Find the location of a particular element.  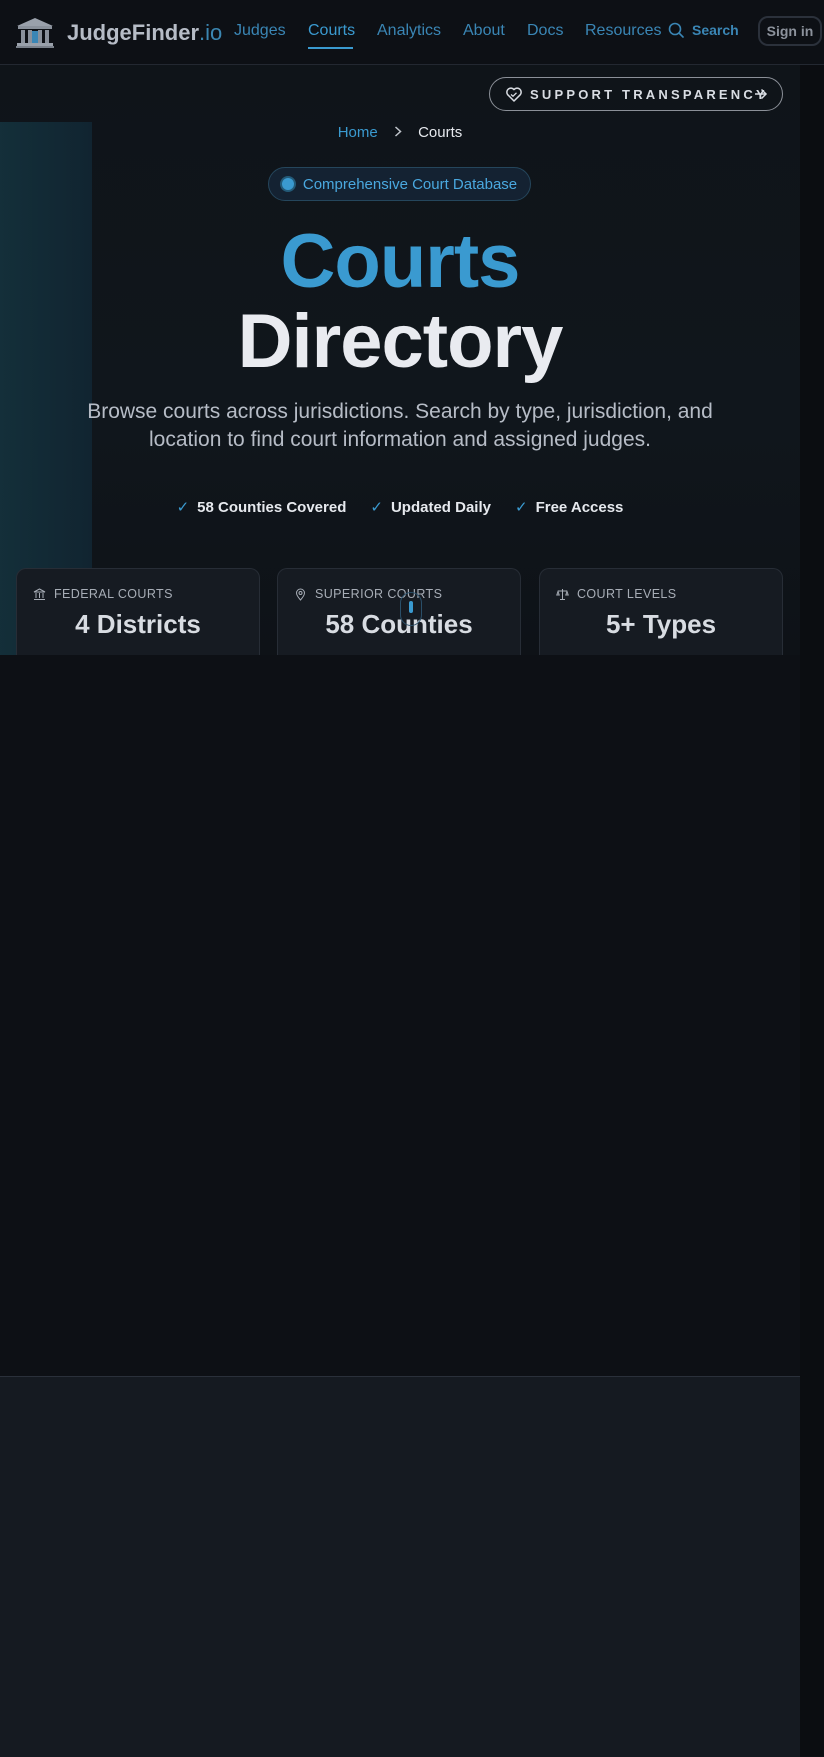

support-transparency-button: SUPPORT TRANSPARENCY is located at coordinates (636, 94).